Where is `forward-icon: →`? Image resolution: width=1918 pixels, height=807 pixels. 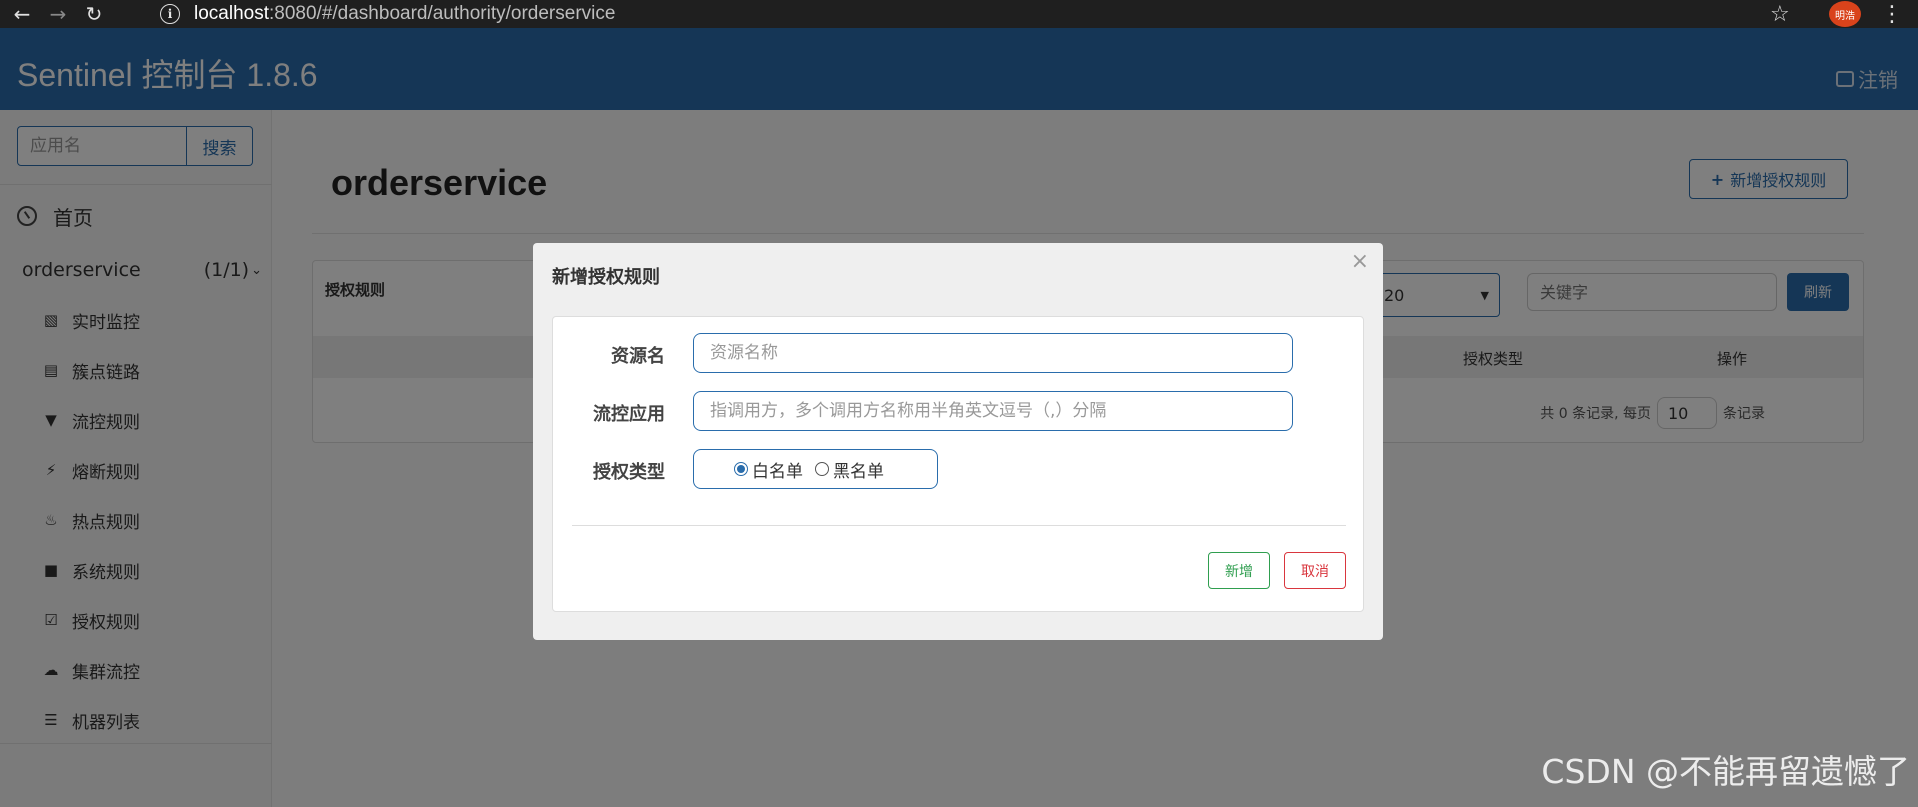
forward-icon: → is located at coordinates (58, 14).